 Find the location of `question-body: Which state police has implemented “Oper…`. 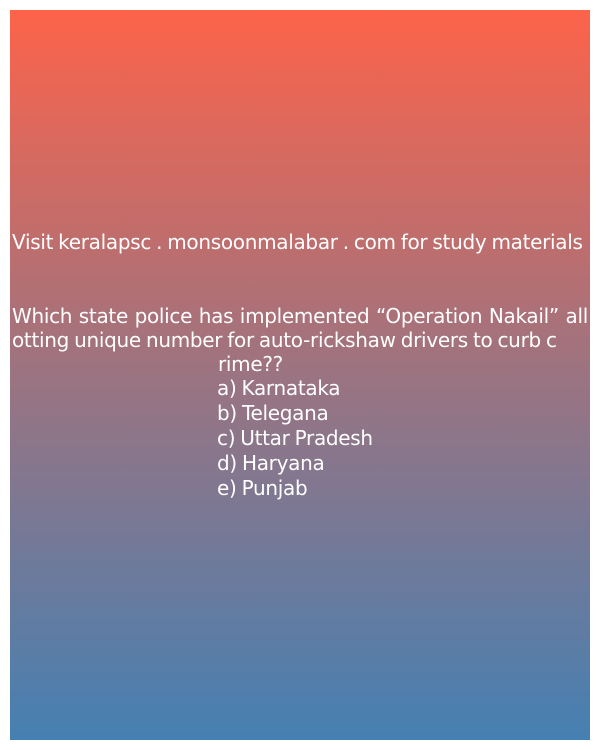

question-body: Which state police has implemented “Oper… is located at coordinates (300, 328).